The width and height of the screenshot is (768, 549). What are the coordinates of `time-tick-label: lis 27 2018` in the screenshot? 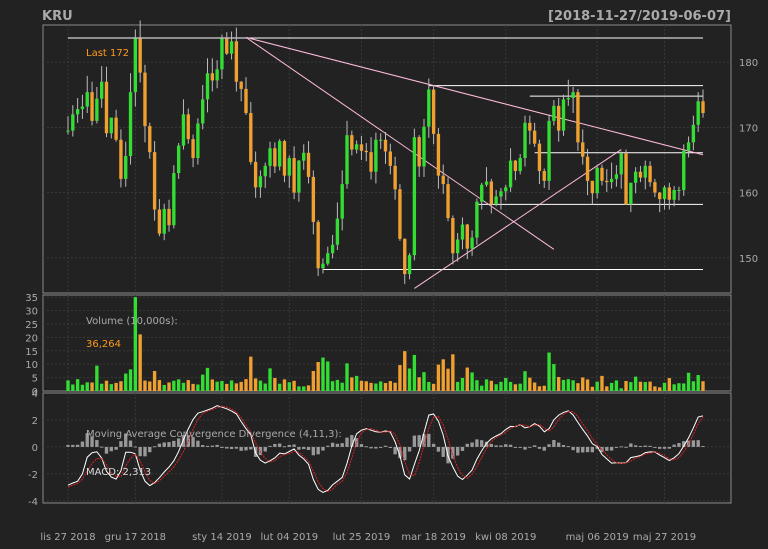 It's located at (67, 537).